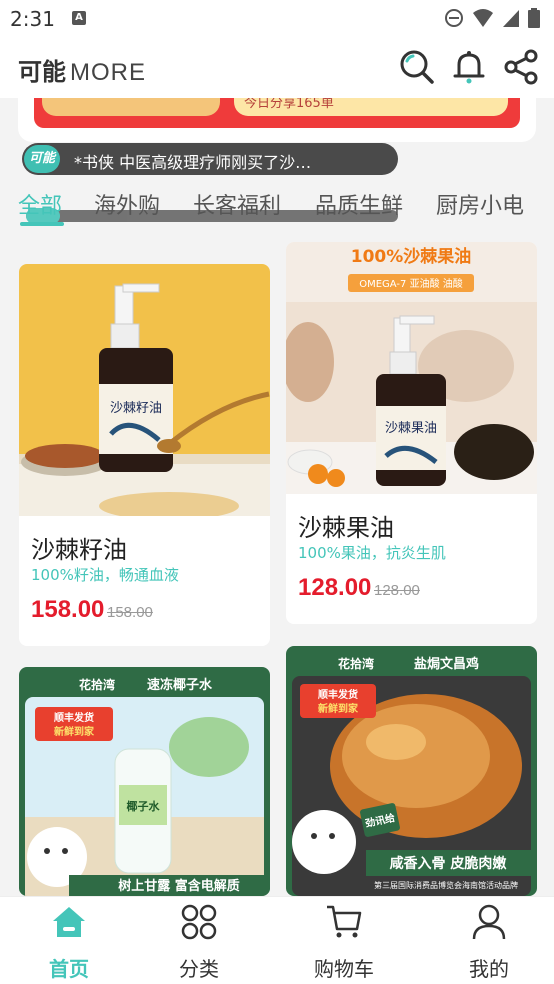 Image resolution: width=554 pixels, height=984 pixels. I want to click on brand-logo: 可能 MORE, so click(82, 69).